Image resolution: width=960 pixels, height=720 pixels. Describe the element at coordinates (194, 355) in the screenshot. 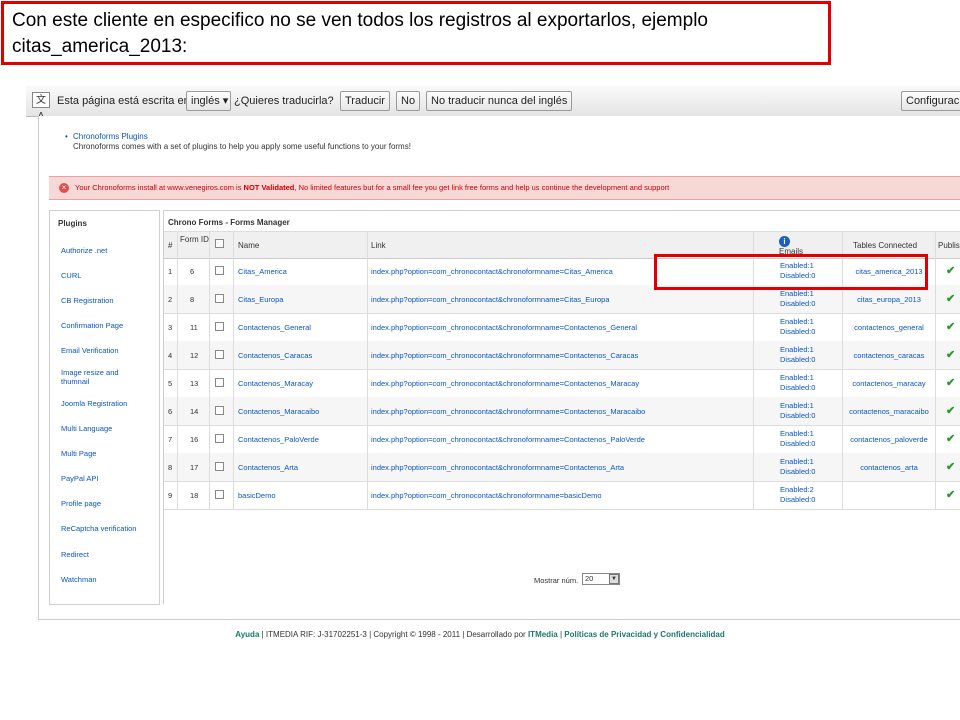

I see `row-form-id: 12` at that location.